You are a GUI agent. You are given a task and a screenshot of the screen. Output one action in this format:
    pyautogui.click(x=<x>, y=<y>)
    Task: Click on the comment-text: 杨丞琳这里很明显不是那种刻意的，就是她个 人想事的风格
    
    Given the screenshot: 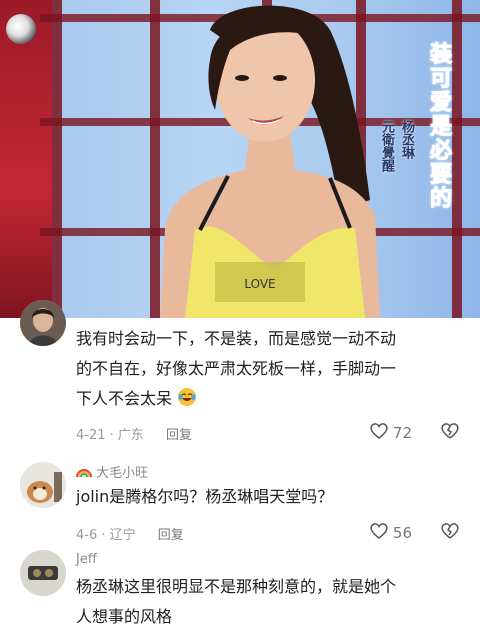 What is the action you would take?
    pyautogui.click(x=256, y=602)
    